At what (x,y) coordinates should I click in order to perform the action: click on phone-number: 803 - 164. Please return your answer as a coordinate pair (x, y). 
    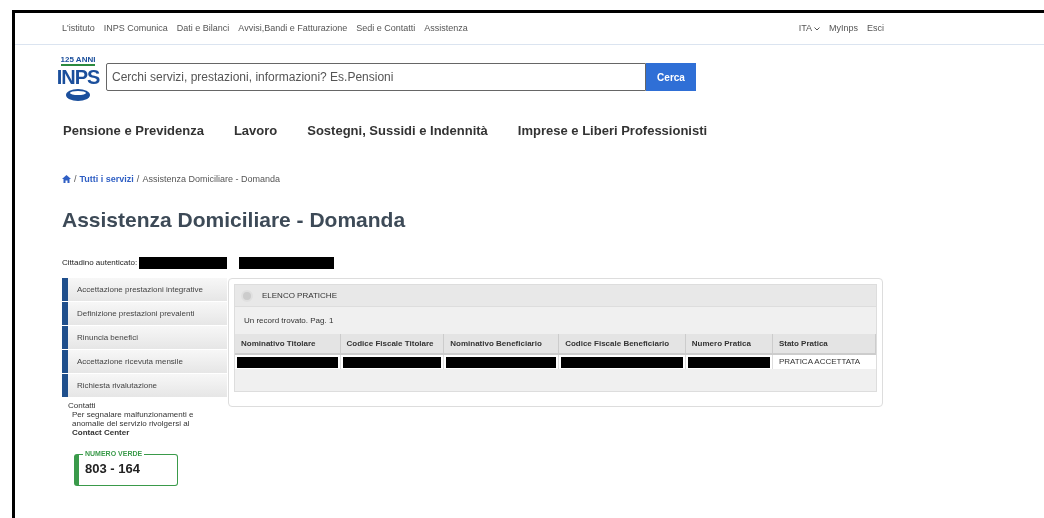
    Looking at the image, I should click on (112, 468).